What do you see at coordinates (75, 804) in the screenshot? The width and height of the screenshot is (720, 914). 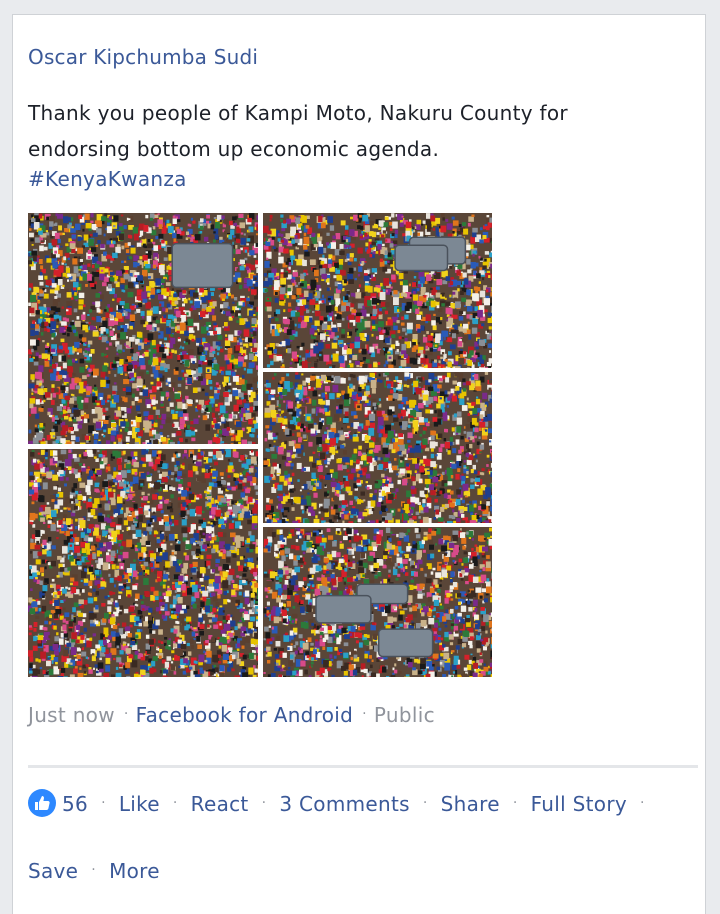 I see `like-count: 56` at bounding box center [75, 804].